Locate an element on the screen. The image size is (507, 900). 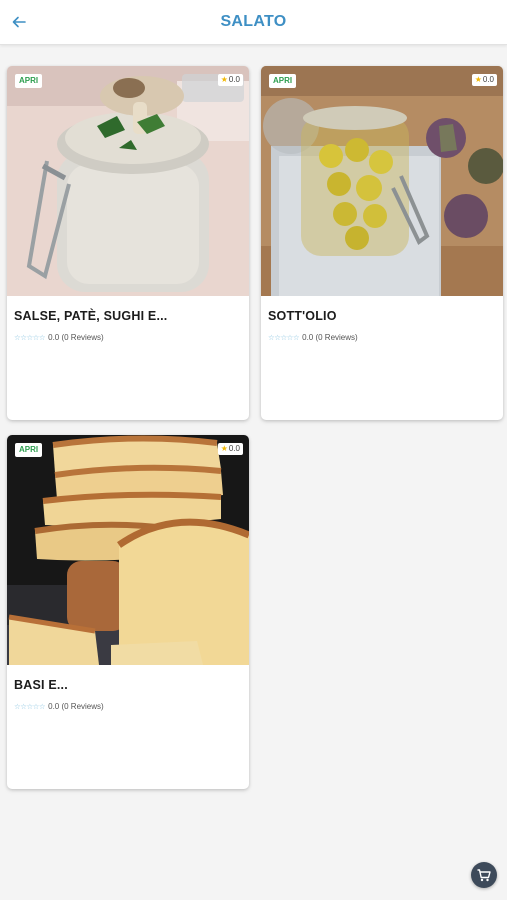
cart-button is located at coordinates (484, 875).